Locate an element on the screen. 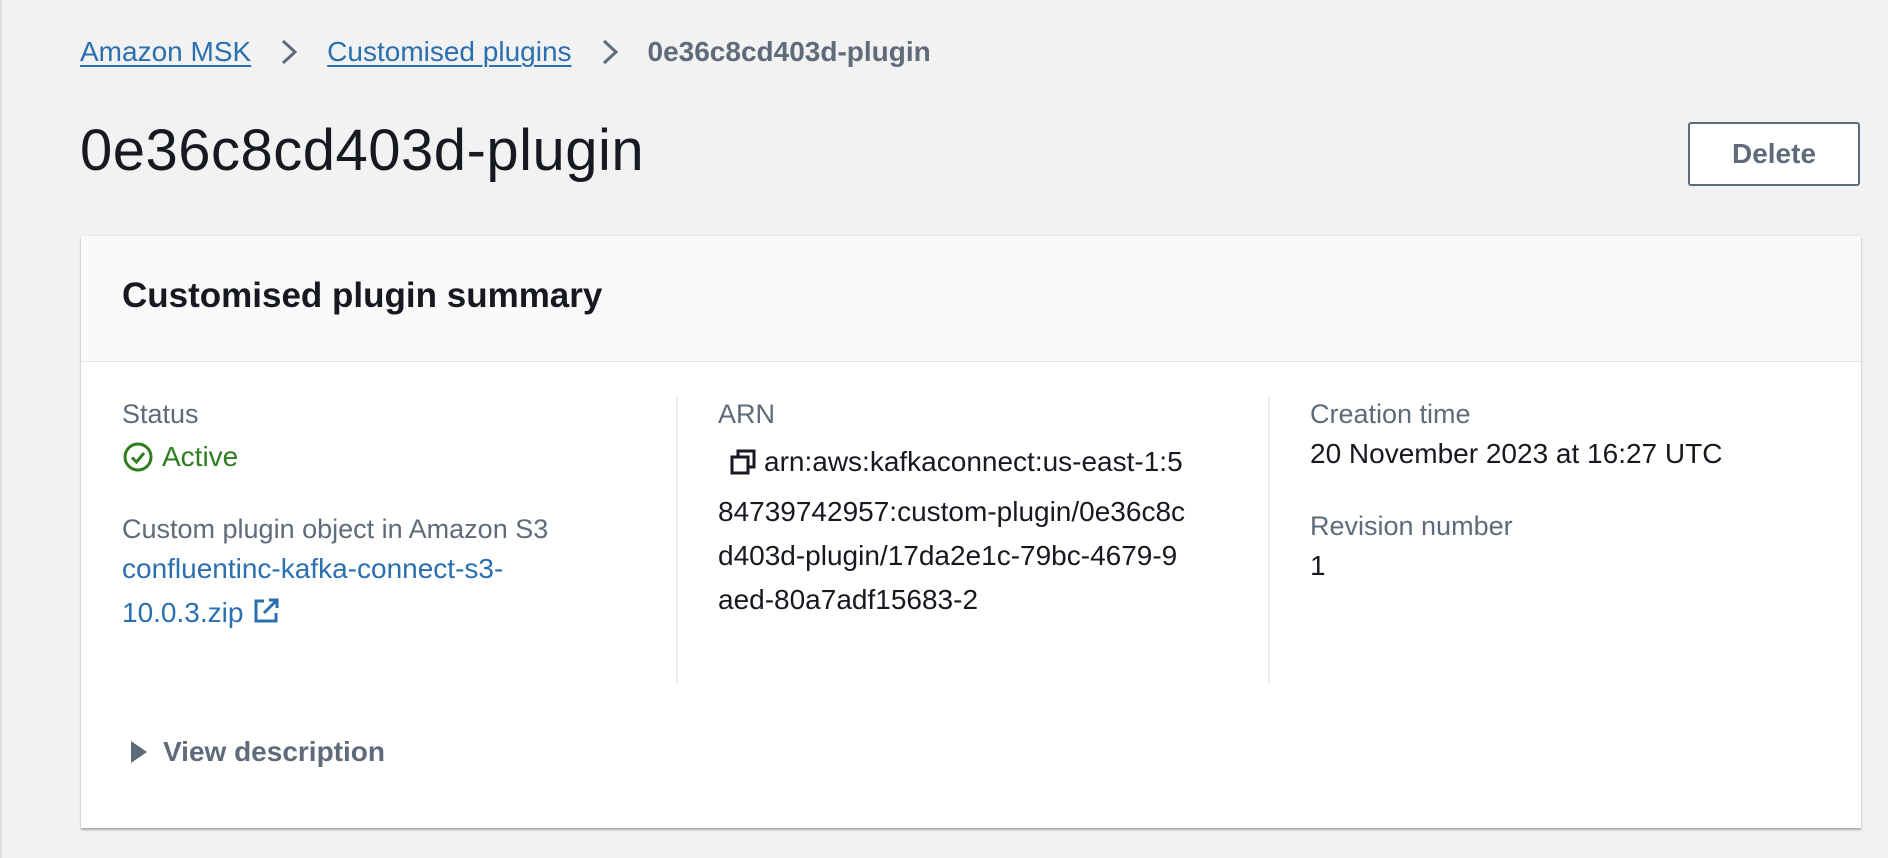 This screenshot has height=858, width=1888. breadcrumb-amazon-msk: Amazon MSK is located at coordinates (165, 52).